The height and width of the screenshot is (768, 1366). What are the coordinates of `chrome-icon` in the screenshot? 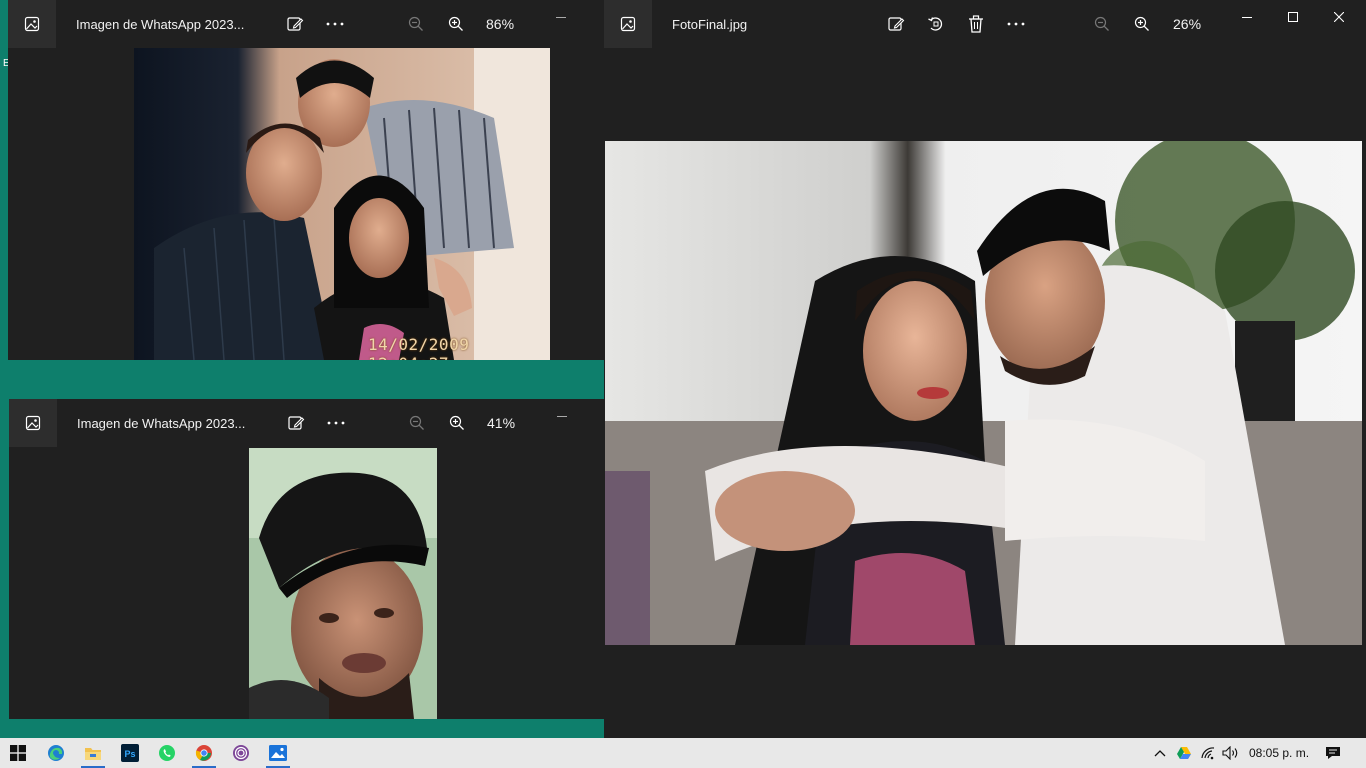 It's located at (203, 753).